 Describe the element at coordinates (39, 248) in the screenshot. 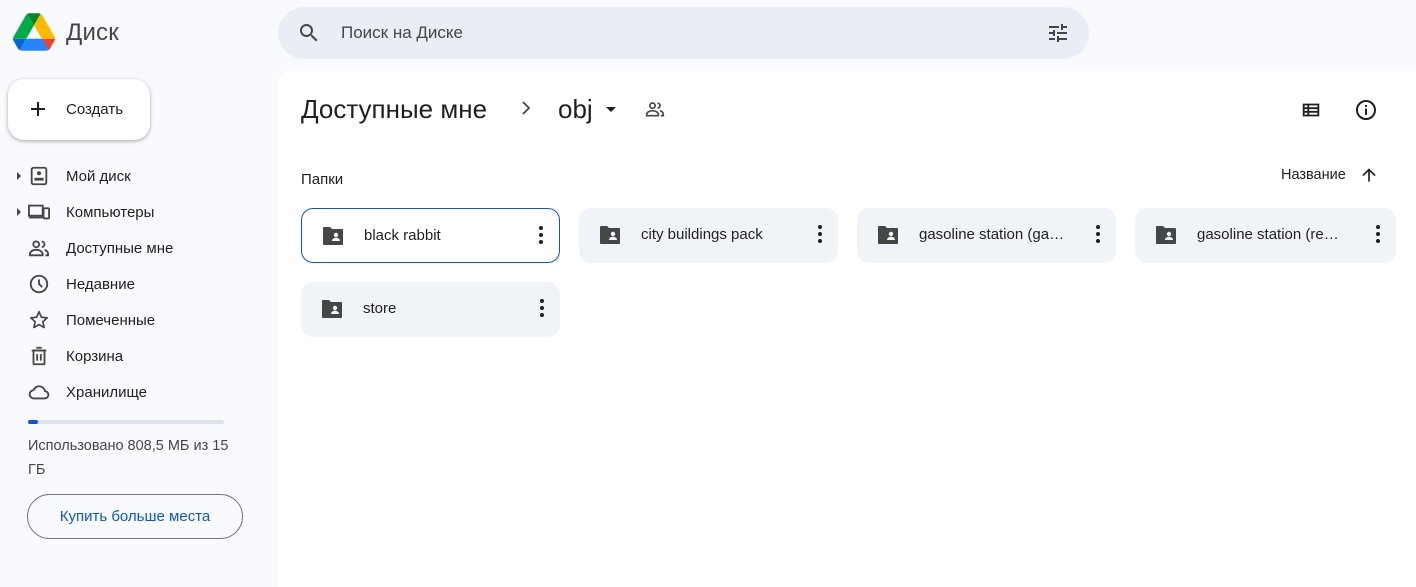

I see `shared-with-me-icon` at that location.